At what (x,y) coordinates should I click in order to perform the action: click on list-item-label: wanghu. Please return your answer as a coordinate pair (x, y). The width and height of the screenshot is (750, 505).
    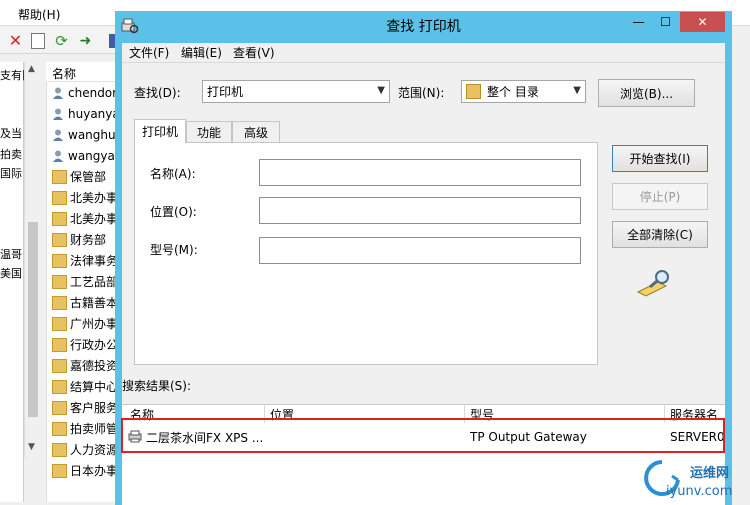
    Looking at the image, I should click on (92, 134).